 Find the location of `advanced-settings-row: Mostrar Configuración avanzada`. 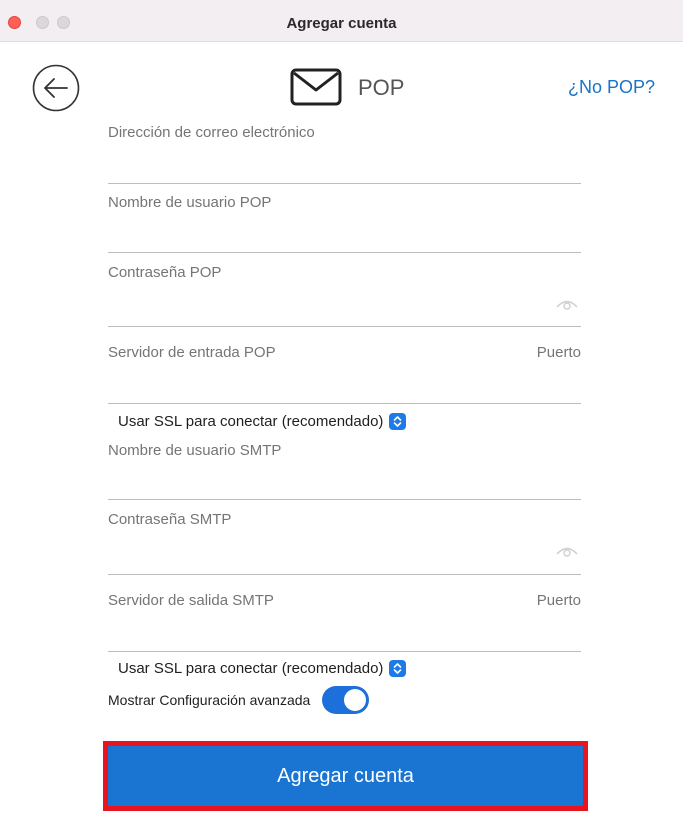

advanced-settings-row: Mostrar Configuración avanzada is located at coordinates (239, 700).